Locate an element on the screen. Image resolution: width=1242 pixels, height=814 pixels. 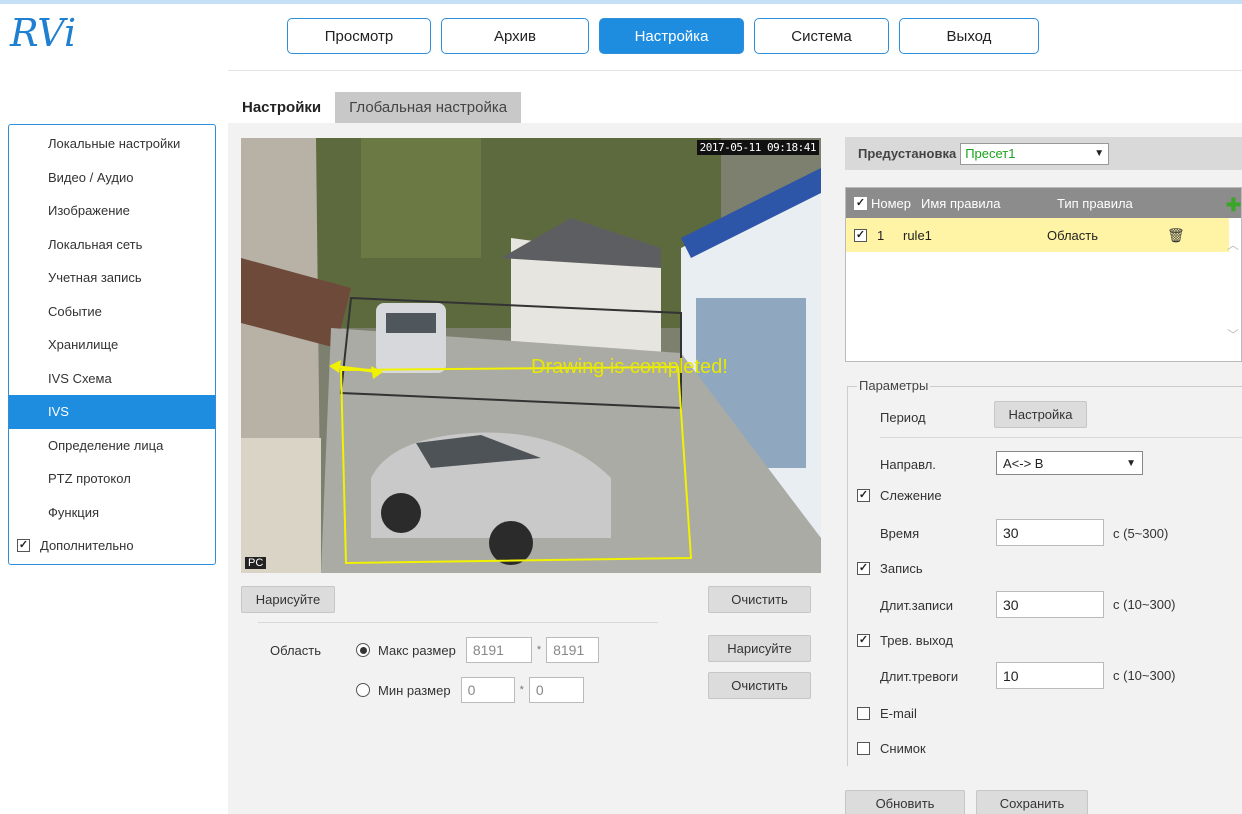
record-length-unit: с (10~300) is located at coordinates (1144, 604).